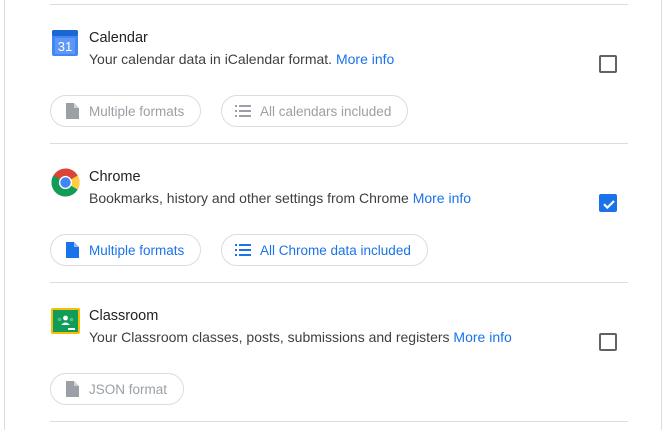 The image size is (666, 430). I want to click on data-included-chip: All calendars included, so click(315, 111).